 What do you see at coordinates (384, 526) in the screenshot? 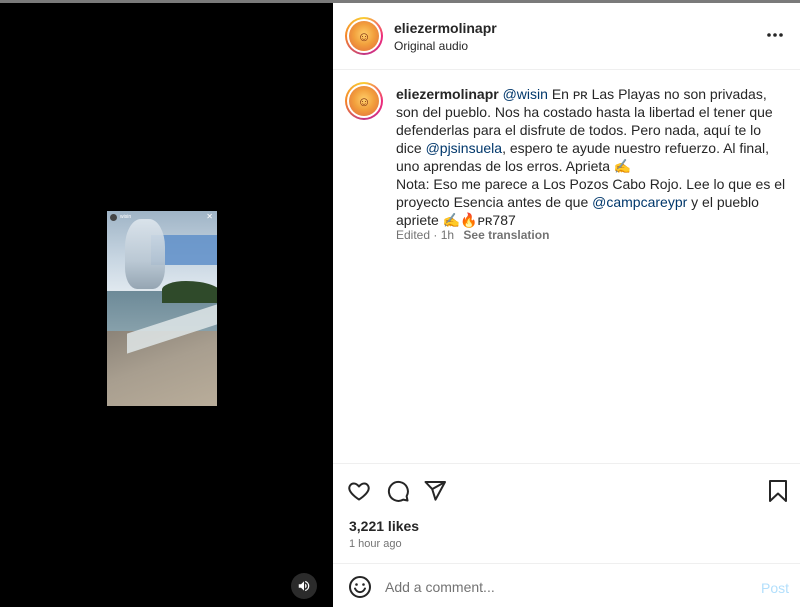
I see `likes-count: 3,221 likes` at bounding box center [384, 526].